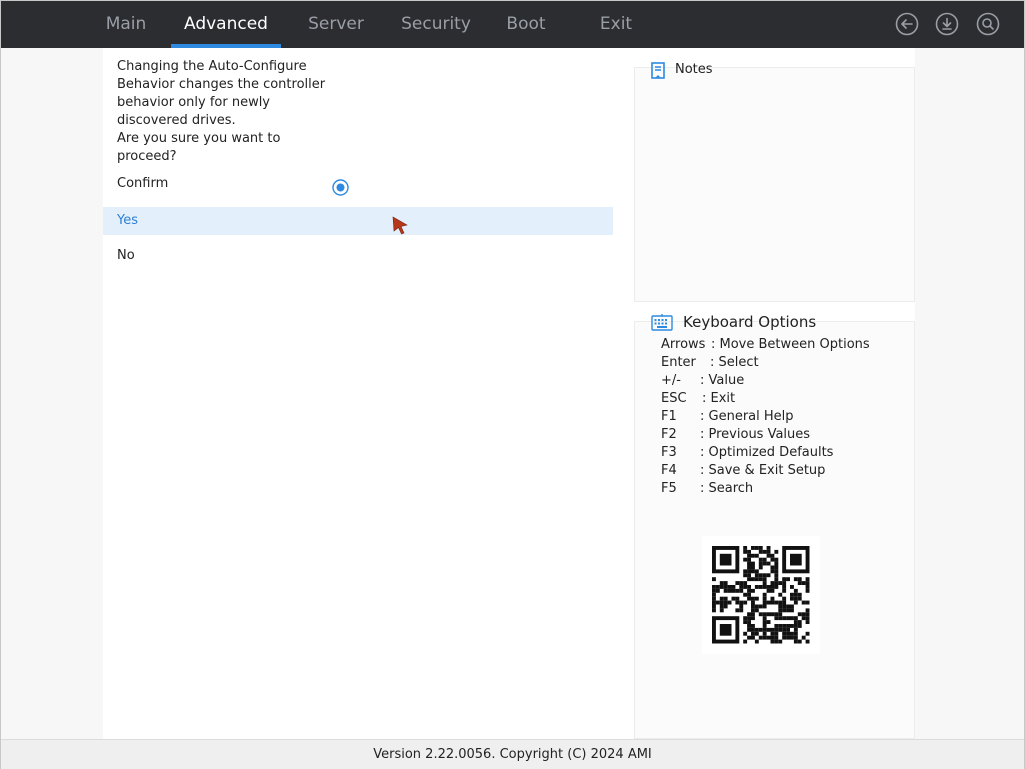 This screenshot has height=769, width=1025. What do you see at coordinates (436, 24) in the screenshot?
I see `tab-security: Security` at bounding box center [436, 24].